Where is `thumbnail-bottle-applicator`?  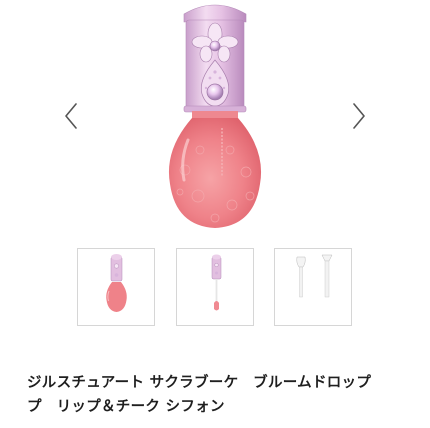 thumbnail-bottle-applicator is located at coordinates (215, 287).